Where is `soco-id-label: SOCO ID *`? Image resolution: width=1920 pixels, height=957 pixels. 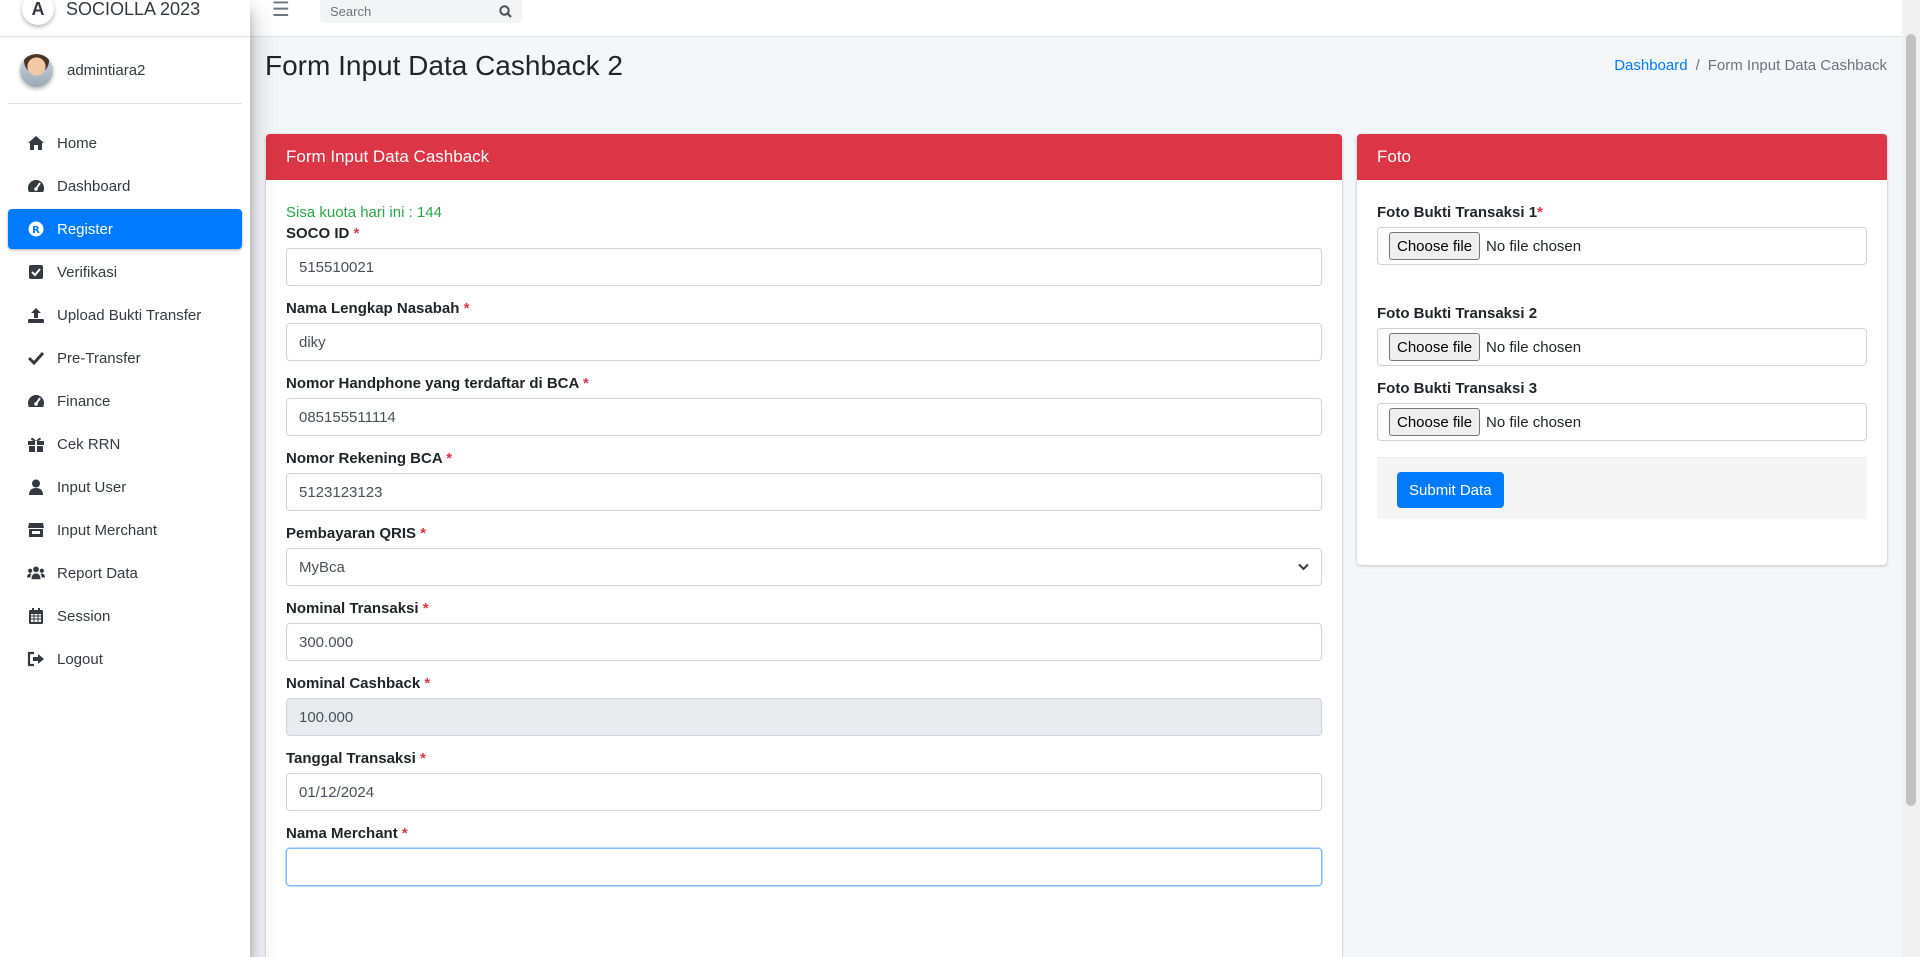
soco-id-label: SOCO ID * is located at coordinates (323, 233).